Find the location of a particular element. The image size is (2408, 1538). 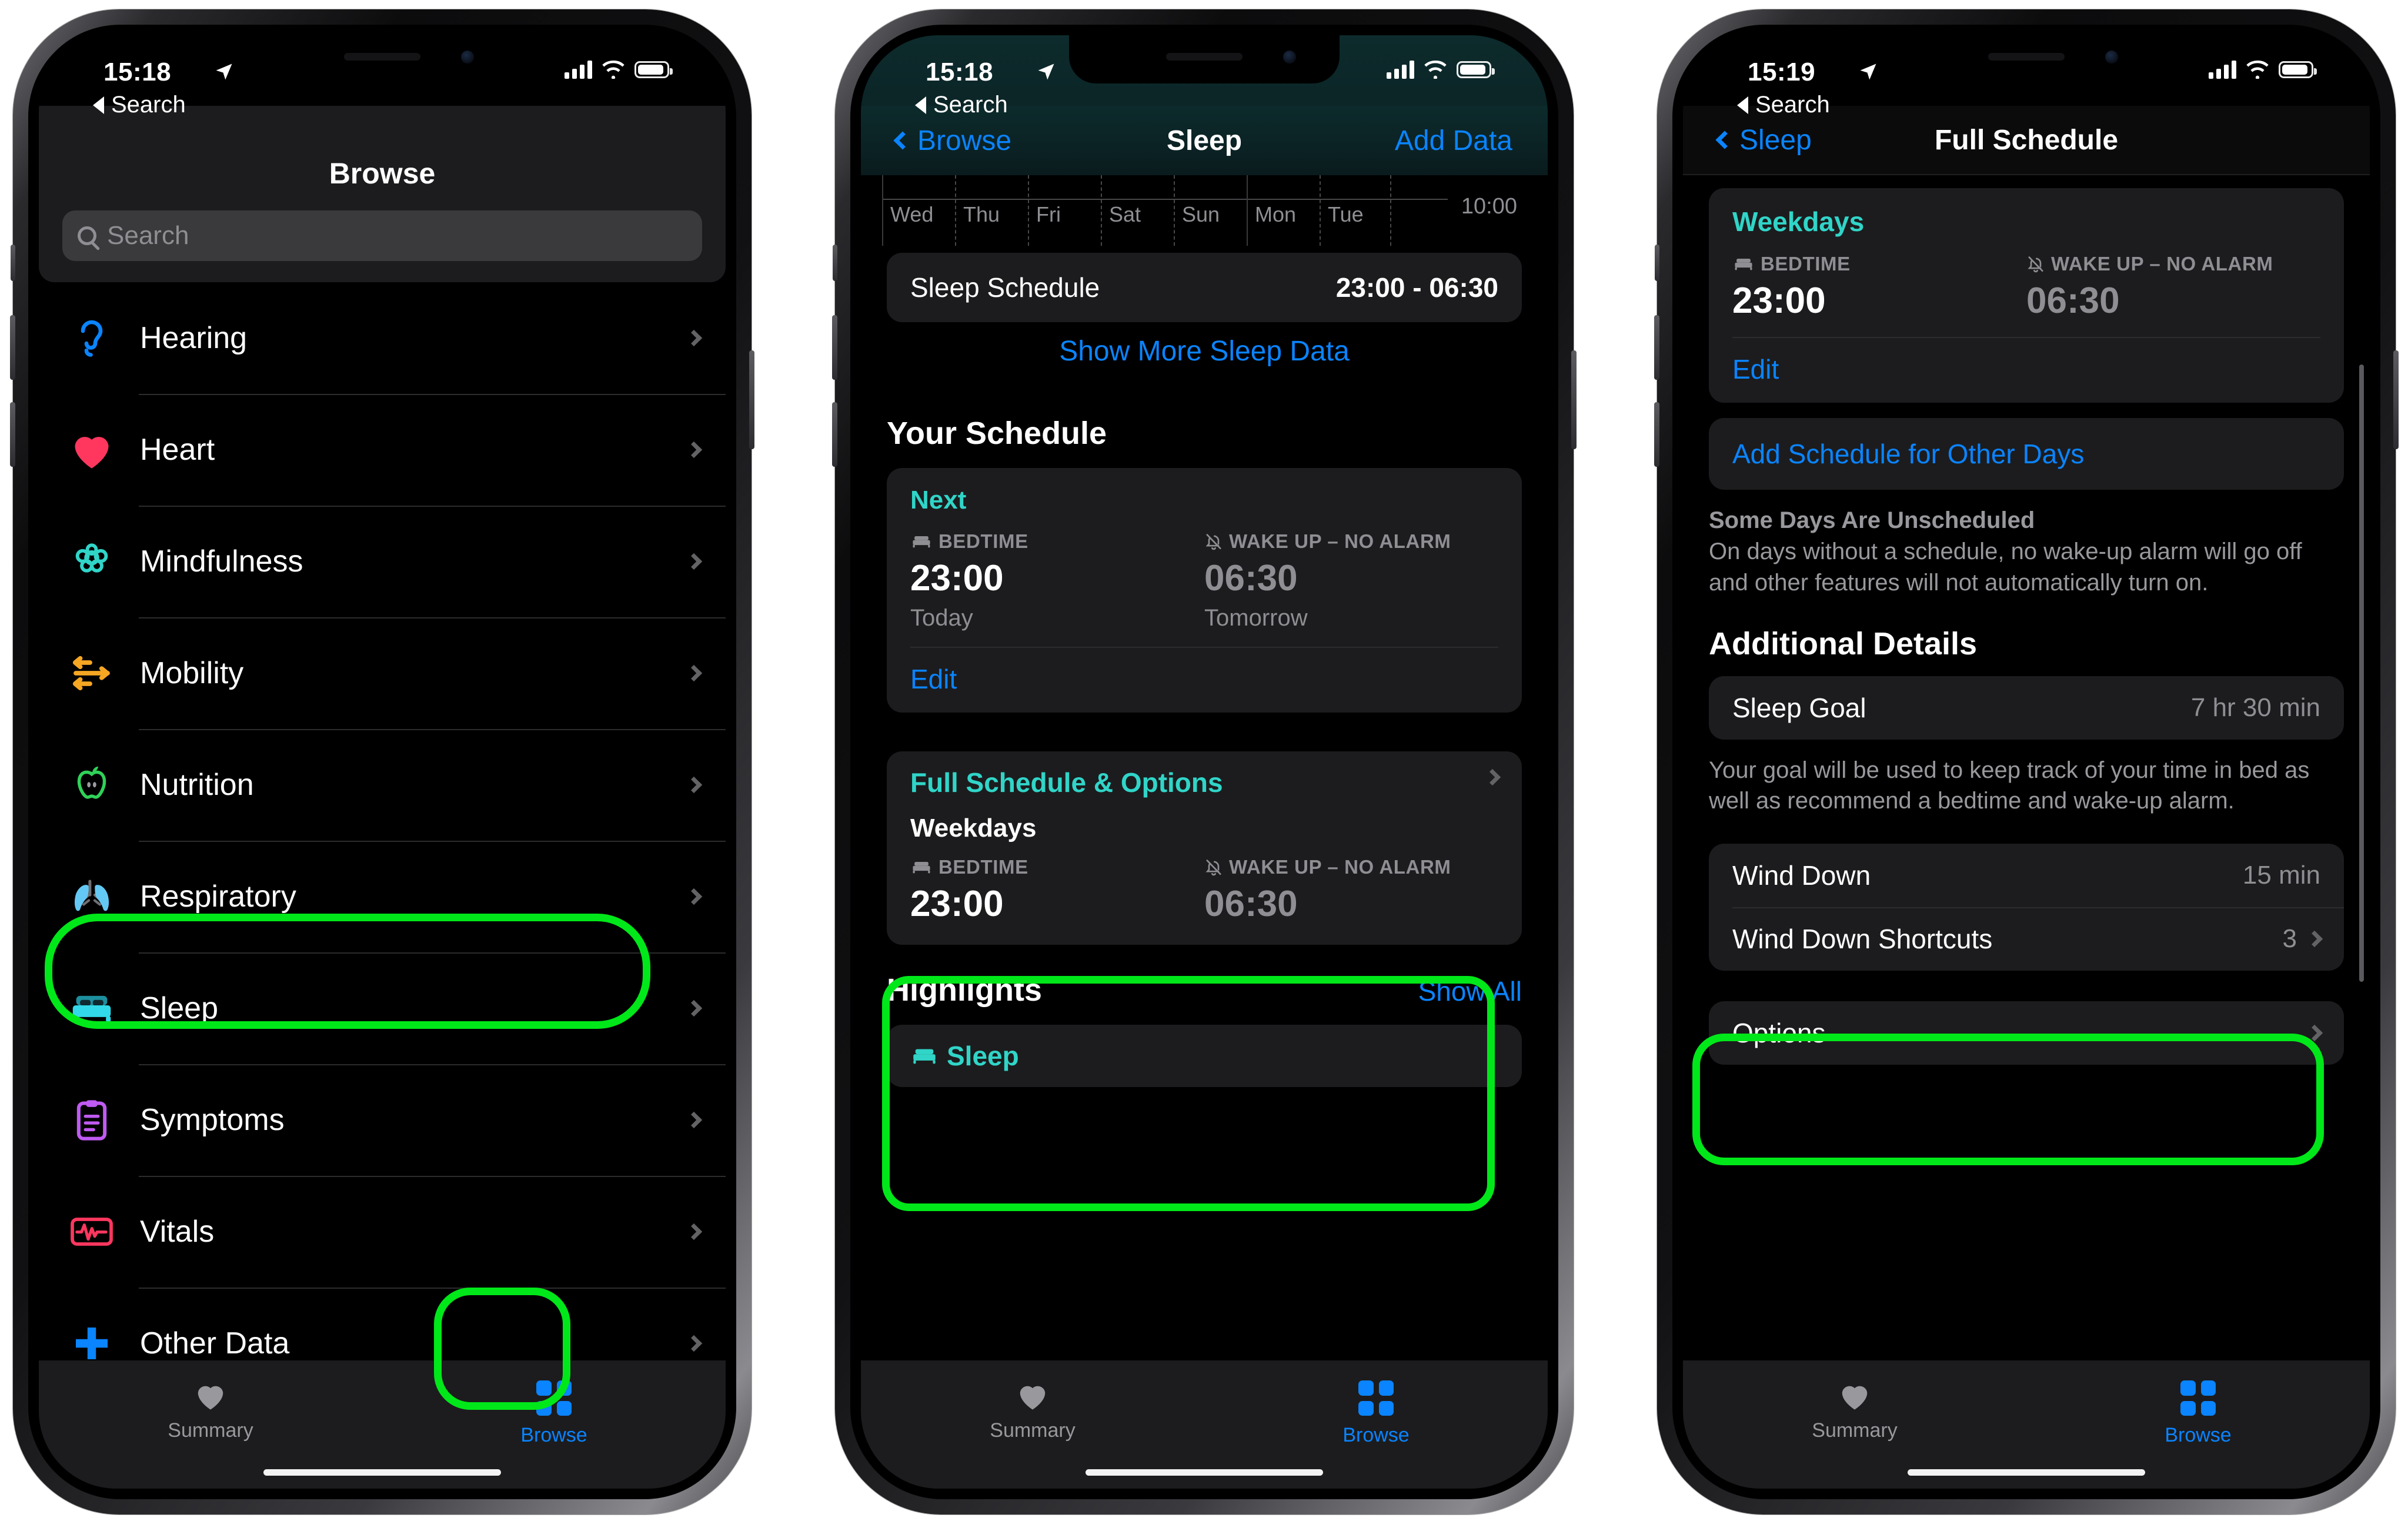

wake-block: WAKE UP – NO ALARM 06:30 is located at coordinates (1351, 890).